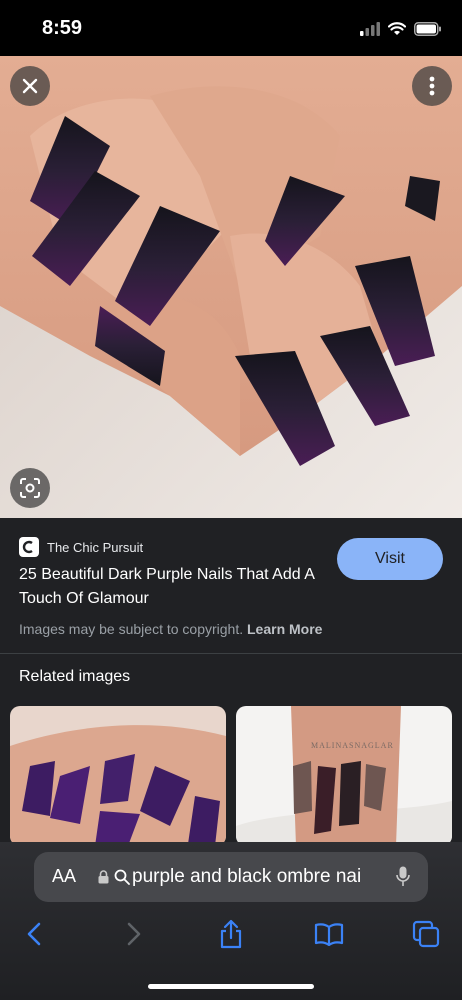 This screenshot has height=1000, width=462. I want to click on related-images-title: Related images, so click(75, 676).